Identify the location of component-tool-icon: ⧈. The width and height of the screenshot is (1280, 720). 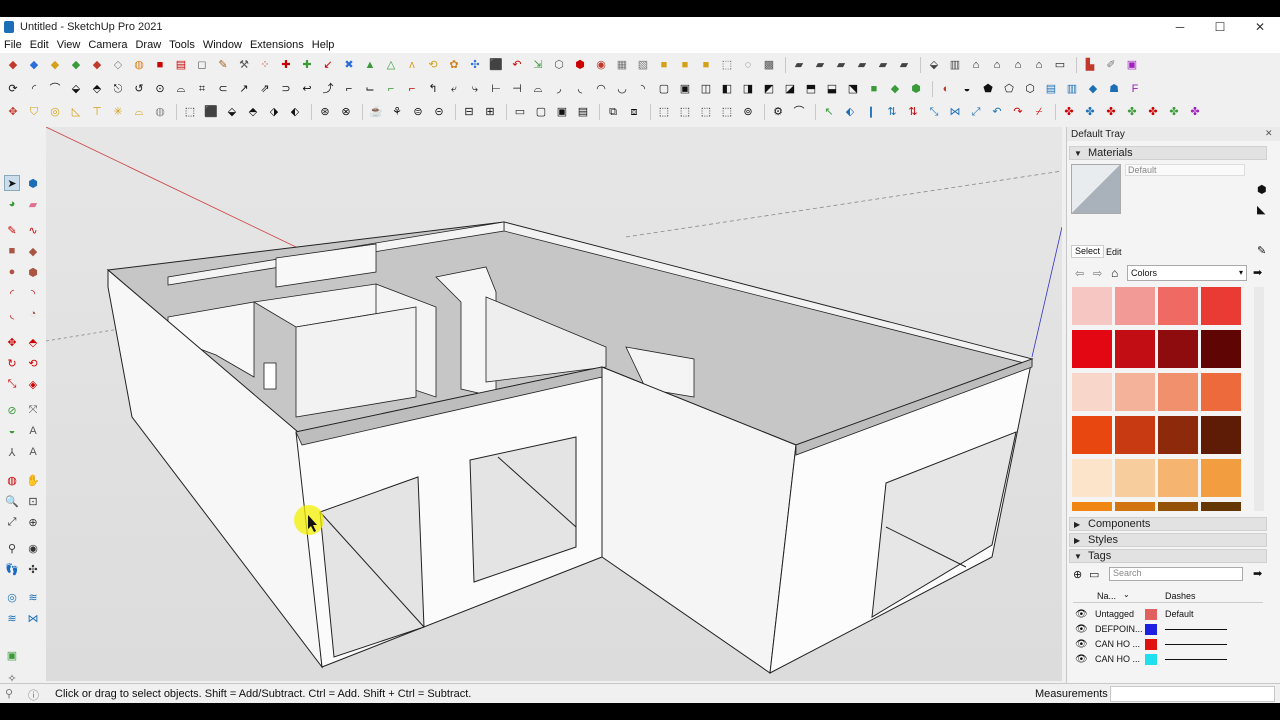
(634, 112).